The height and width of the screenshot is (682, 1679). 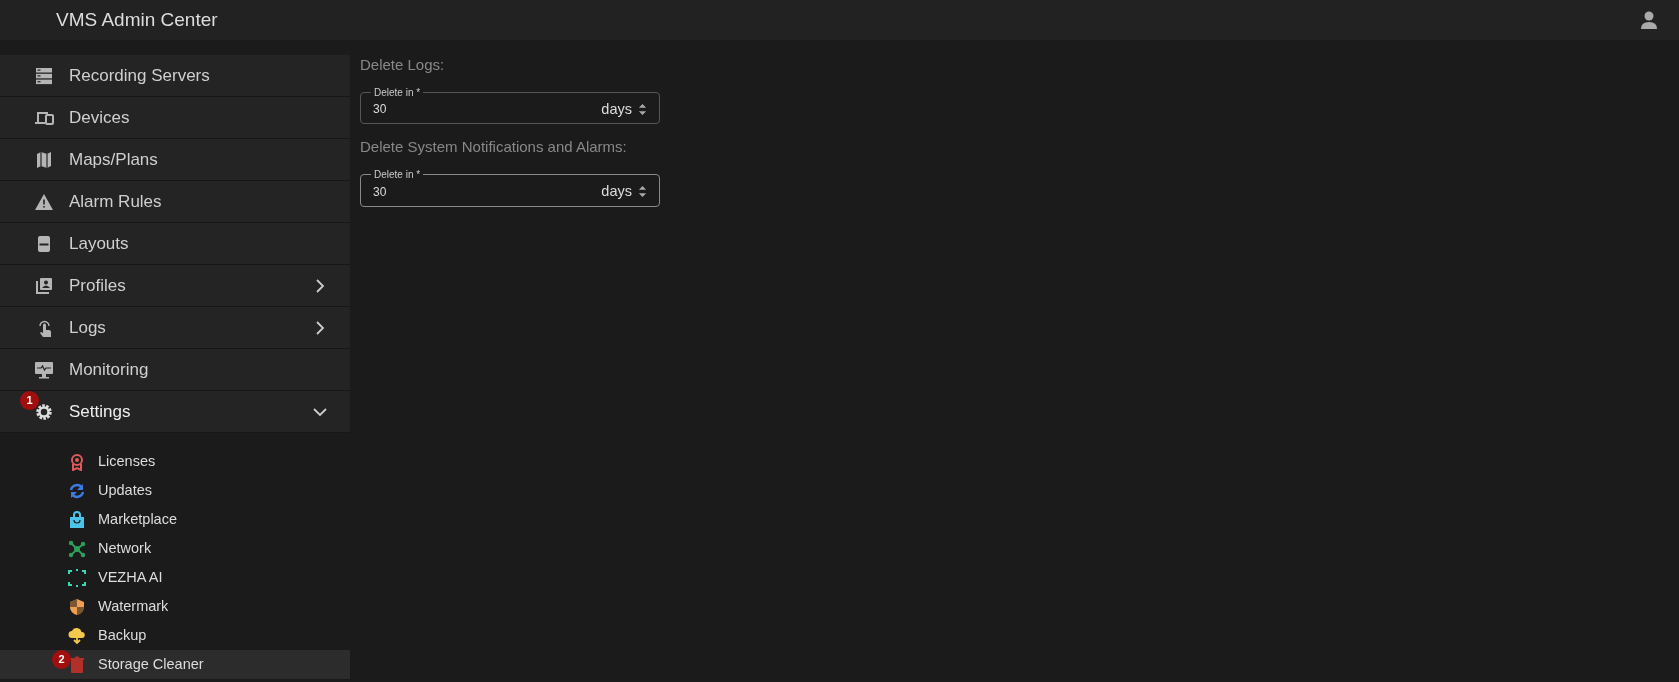 I want to click on section-heading: Delete Logs:, so click(x=403, y=65).